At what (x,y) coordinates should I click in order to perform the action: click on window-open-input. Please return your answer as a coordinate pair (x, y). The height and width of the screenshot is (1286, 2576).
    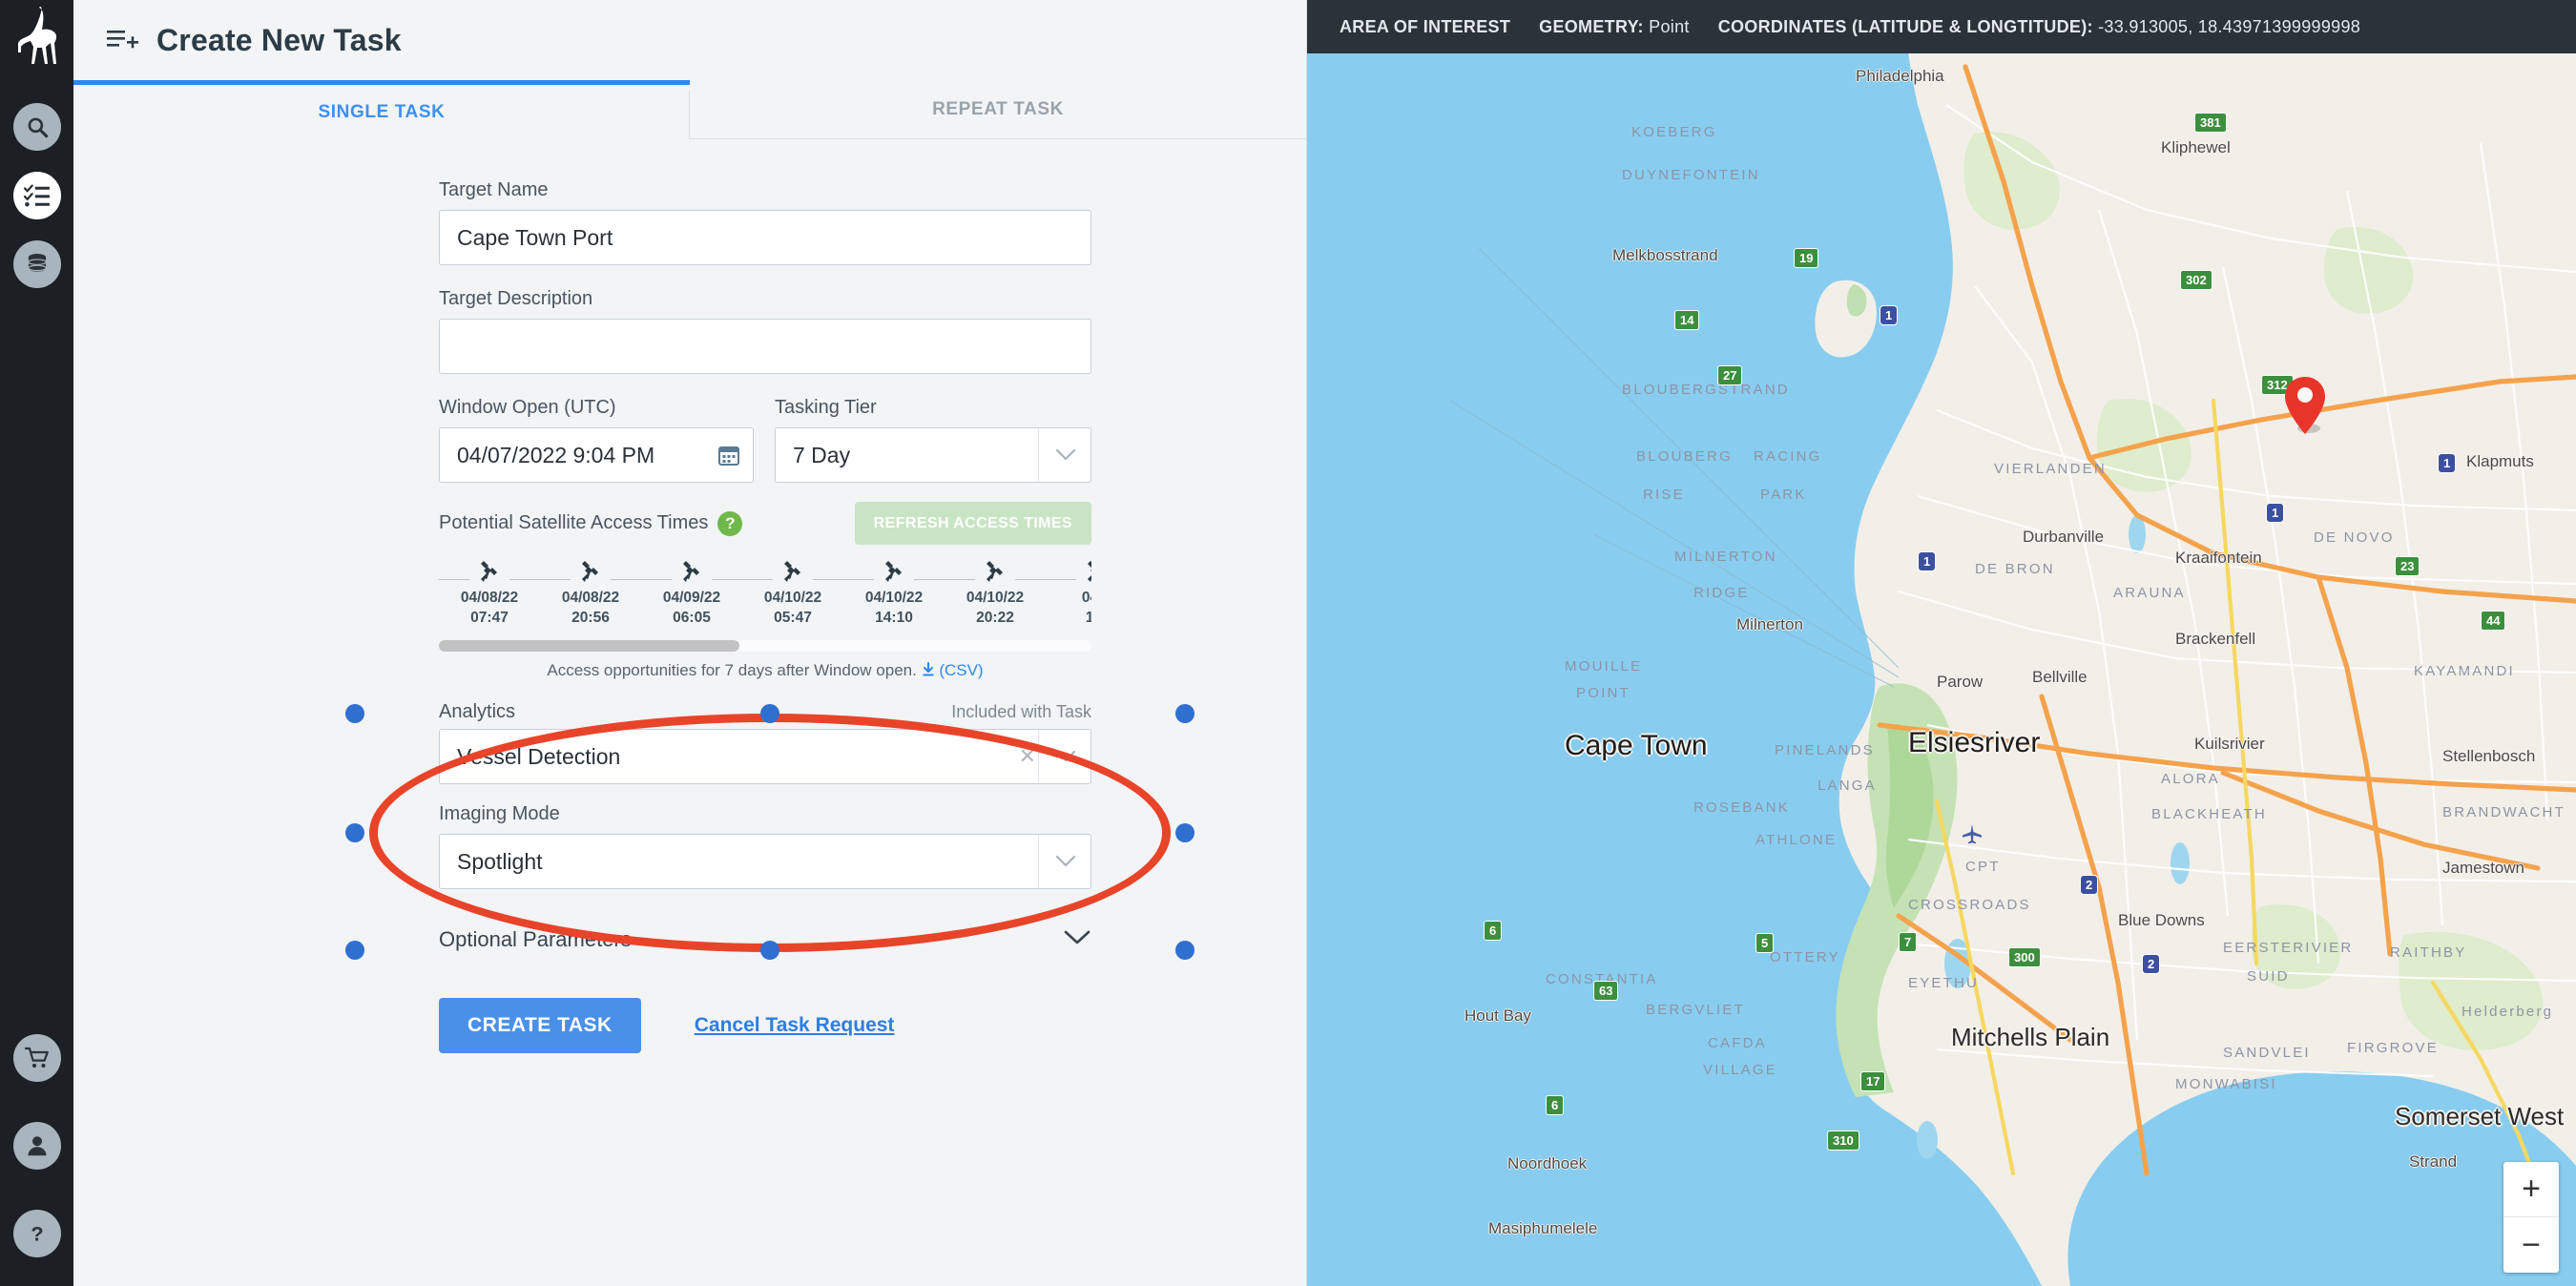
    Looking at the image, I should click on (596, 455).